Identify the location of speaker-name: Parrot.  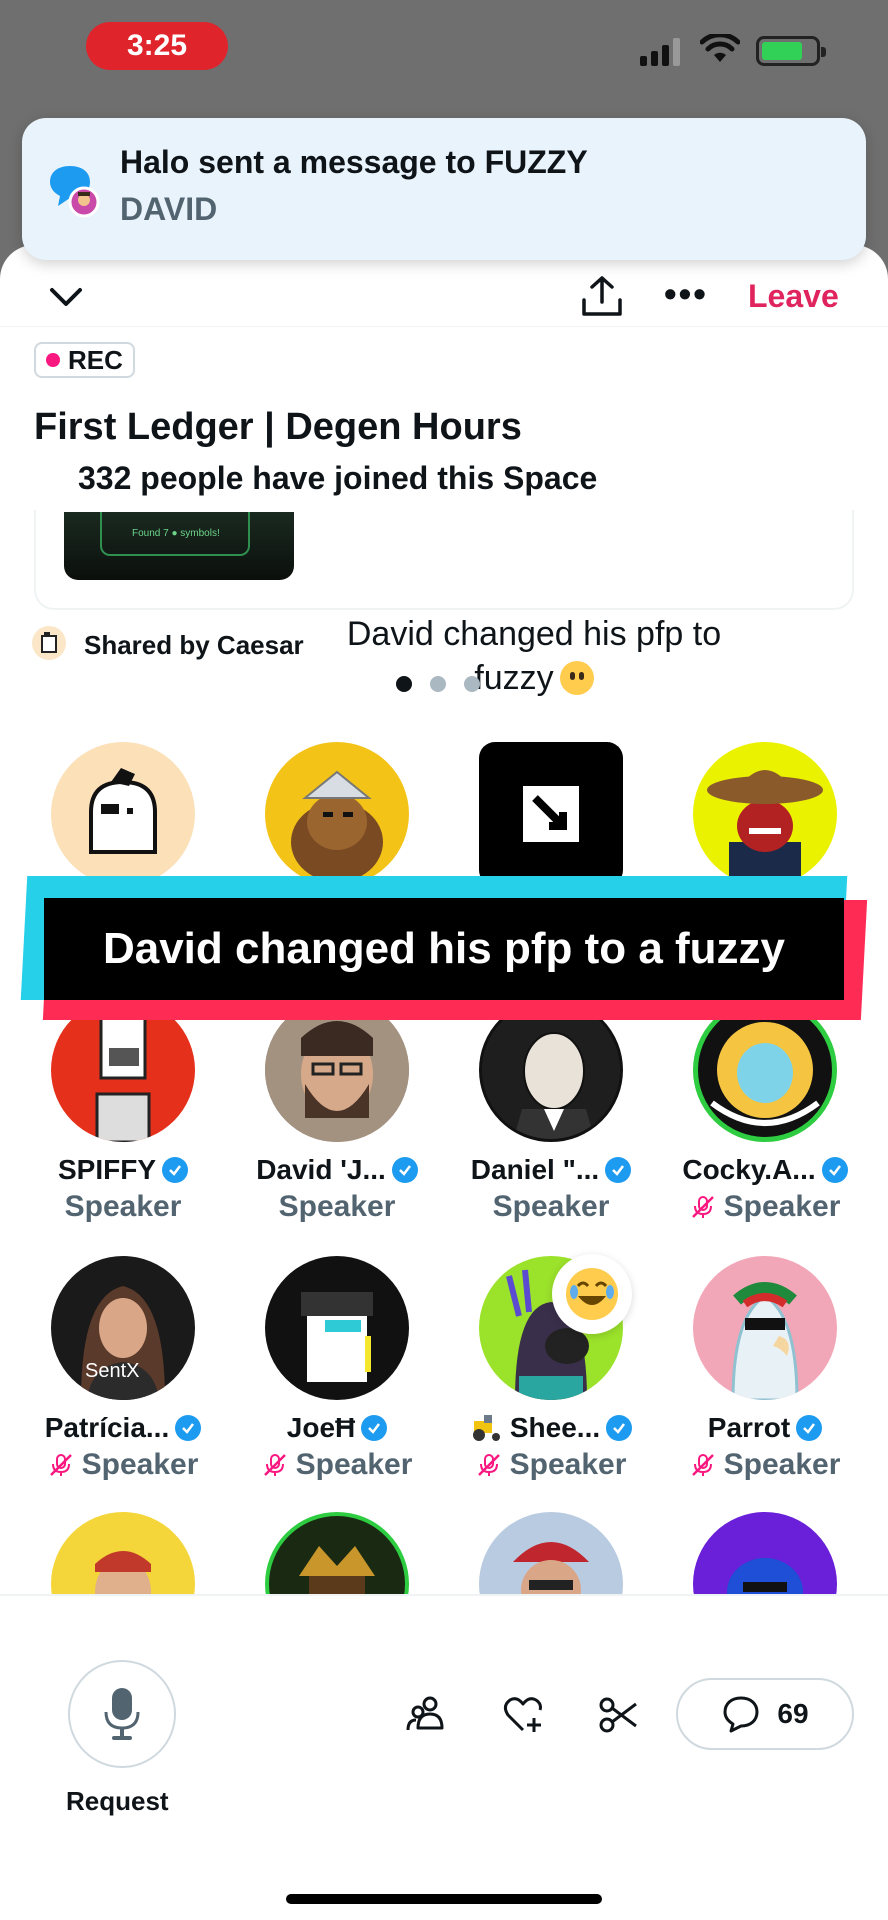
(765, 1428).